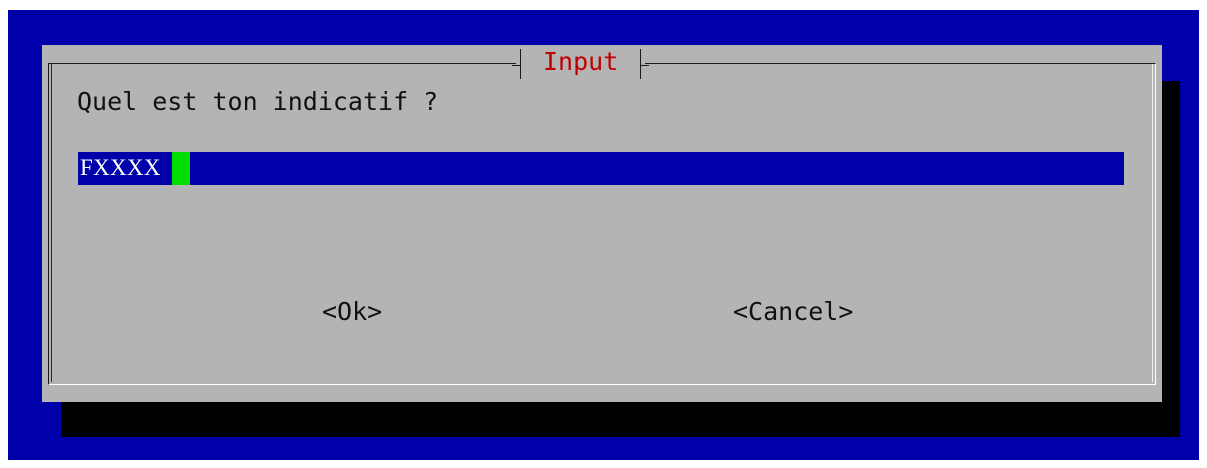 The height and width of the screenshot is (468, 1207). I want to click on dialog-title-box: Input, so click(581, 63).